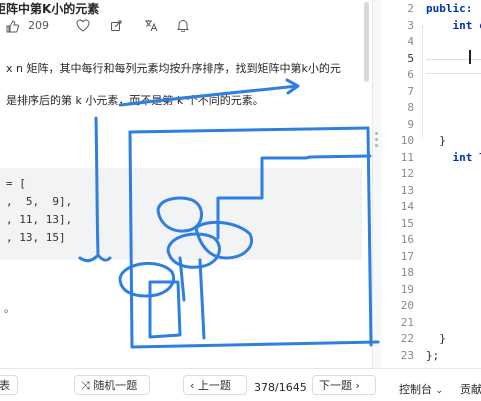 The image size is (481, 401). What do you see at coordinates (407, 355) in the screenshot?
I see `line-number: 23` at bounding box center [407, 355].